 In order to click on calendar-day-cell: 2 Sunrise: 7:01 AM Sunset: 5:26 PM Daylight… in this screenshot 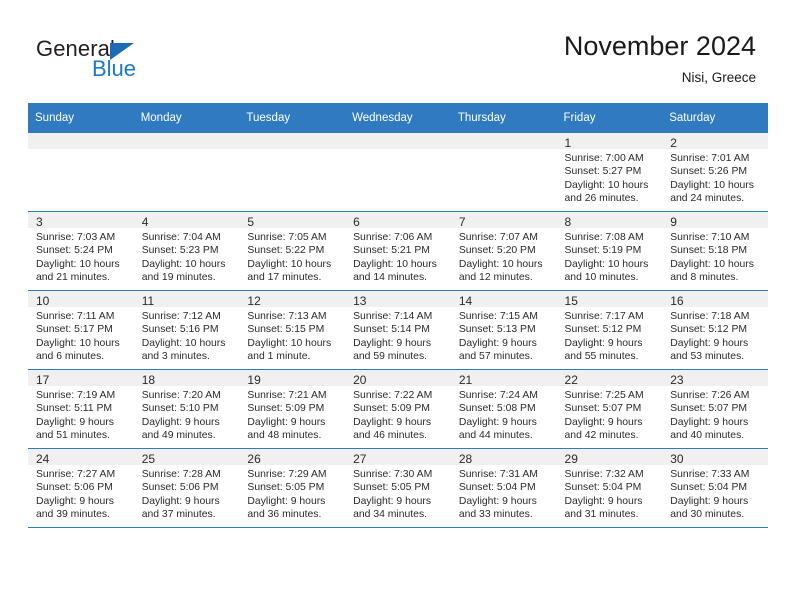, I will do `click(715, 172)`.